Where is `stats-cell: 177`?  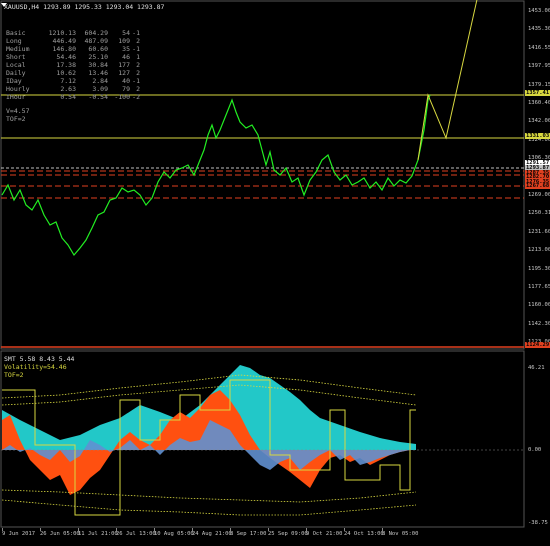 stats-cell: 177 is located at coordinates (124, 65).